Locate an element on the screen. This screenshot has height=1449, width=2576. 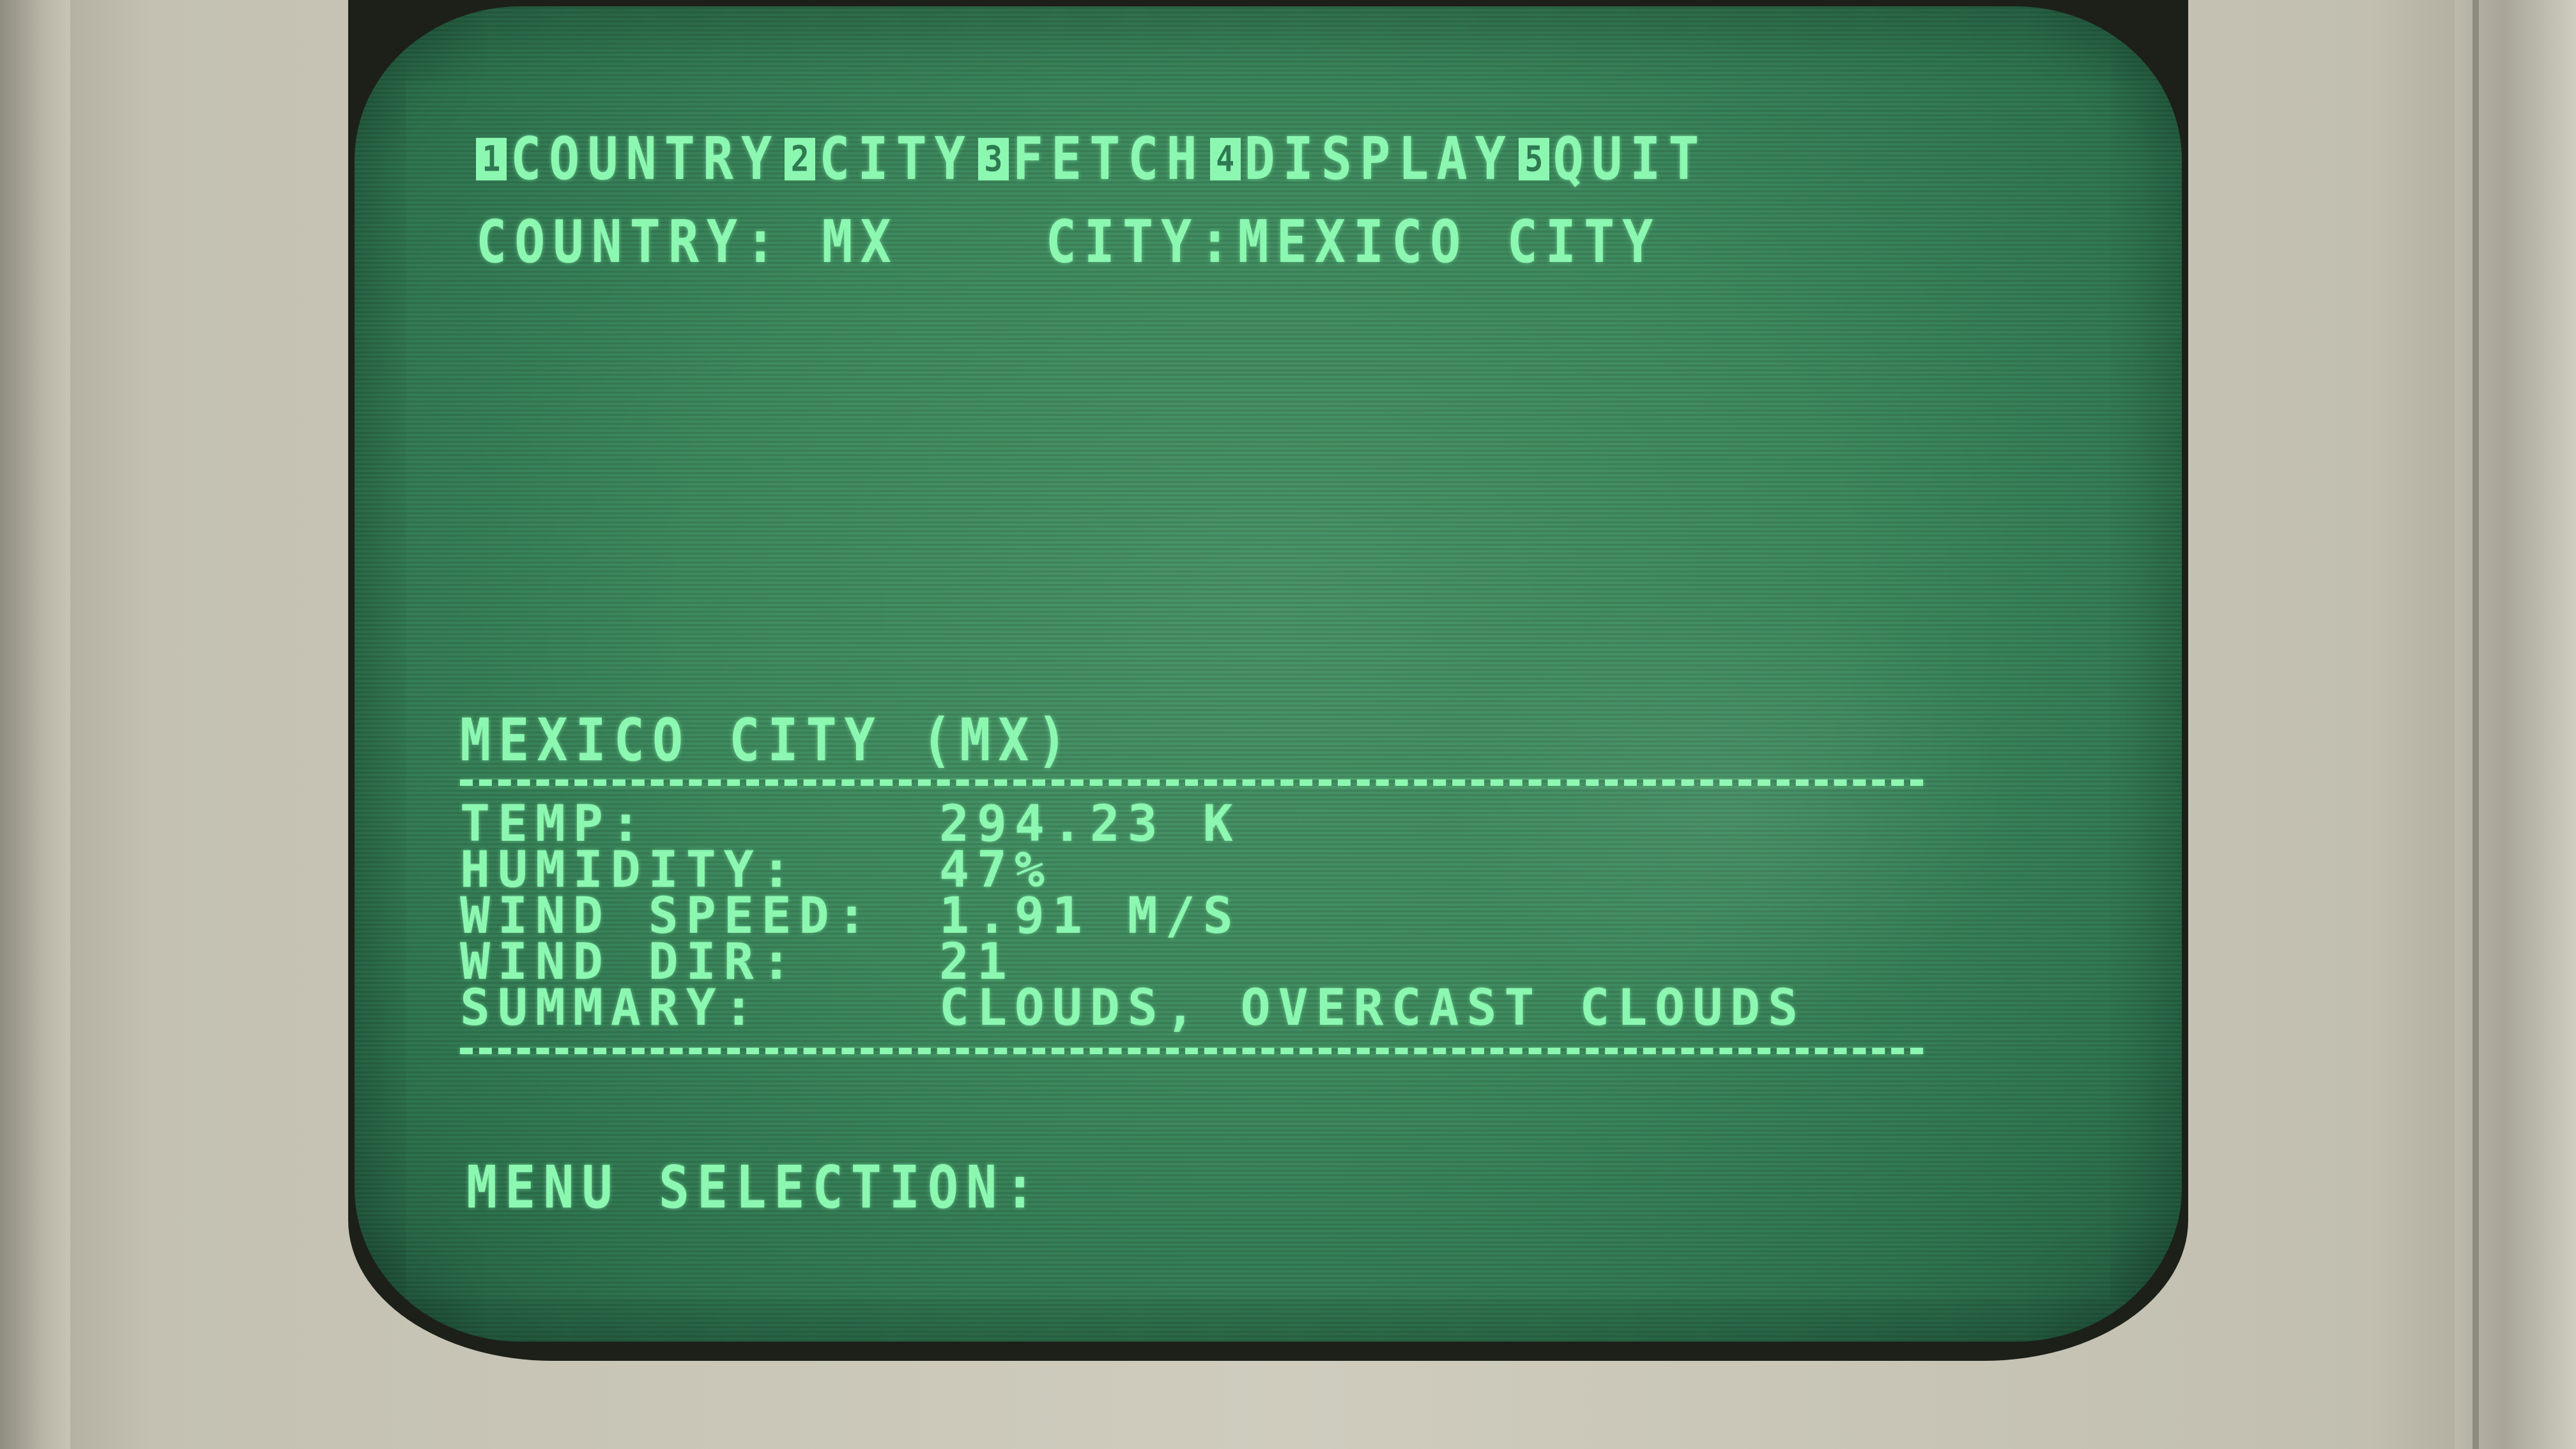
screen-glare is located at coordinates (1728, 805).